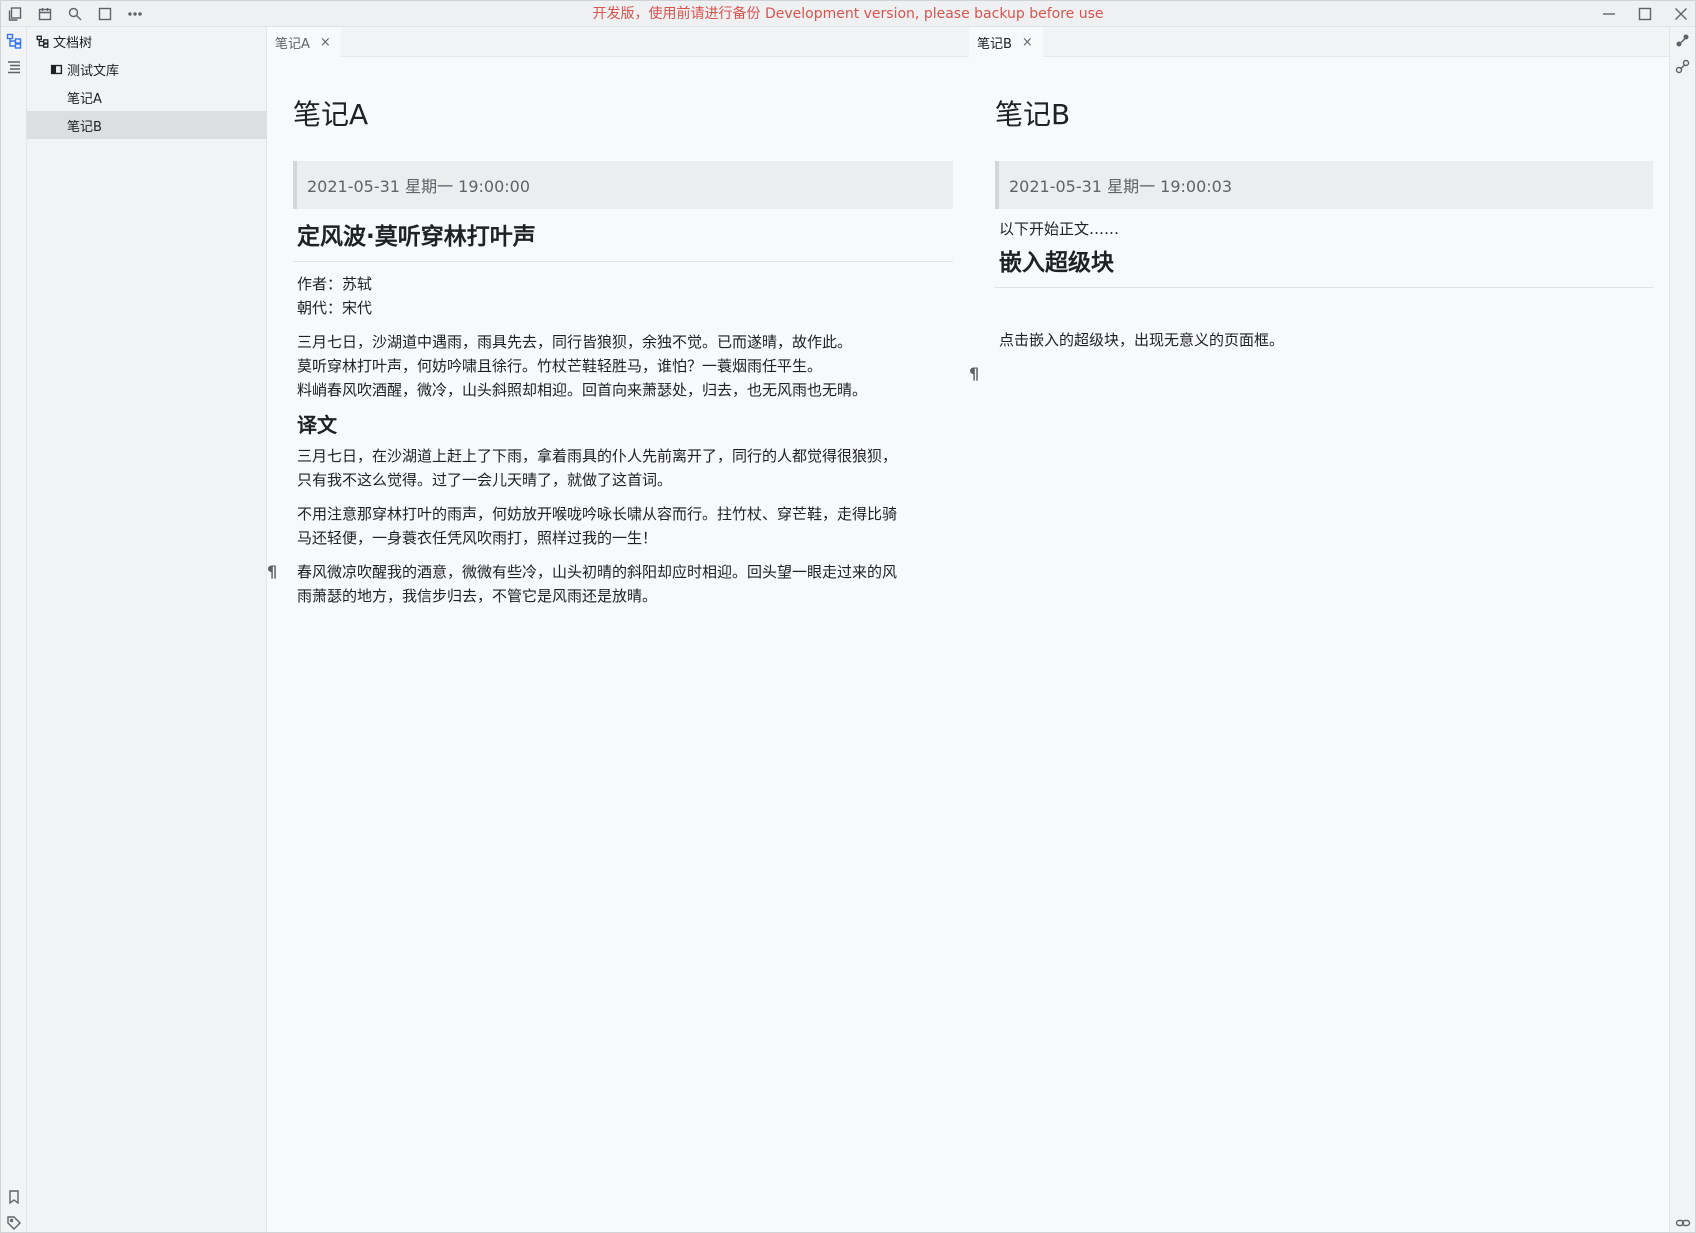  I want to click on doc-title: 笔记B, so click(1324, 115).